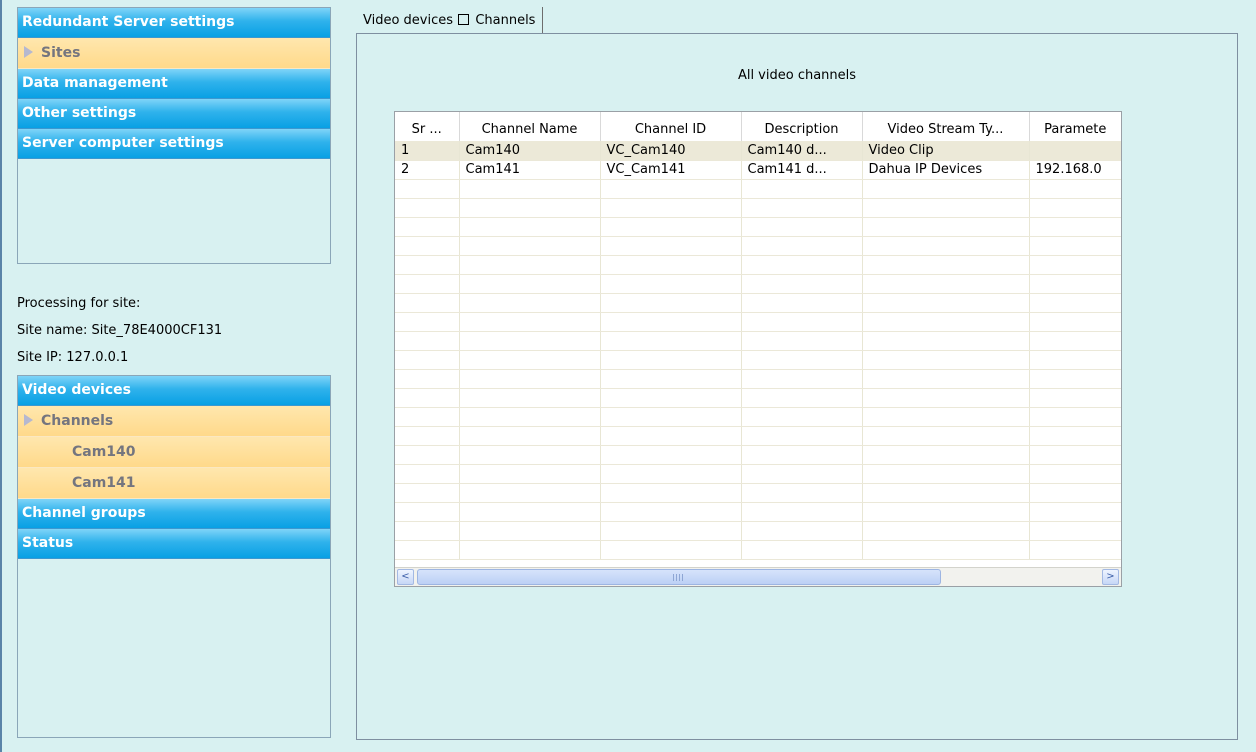 This screenshot has height=752, width=1256. I want to click on column-header-channel-id: Channel ID, so click(671, 126).